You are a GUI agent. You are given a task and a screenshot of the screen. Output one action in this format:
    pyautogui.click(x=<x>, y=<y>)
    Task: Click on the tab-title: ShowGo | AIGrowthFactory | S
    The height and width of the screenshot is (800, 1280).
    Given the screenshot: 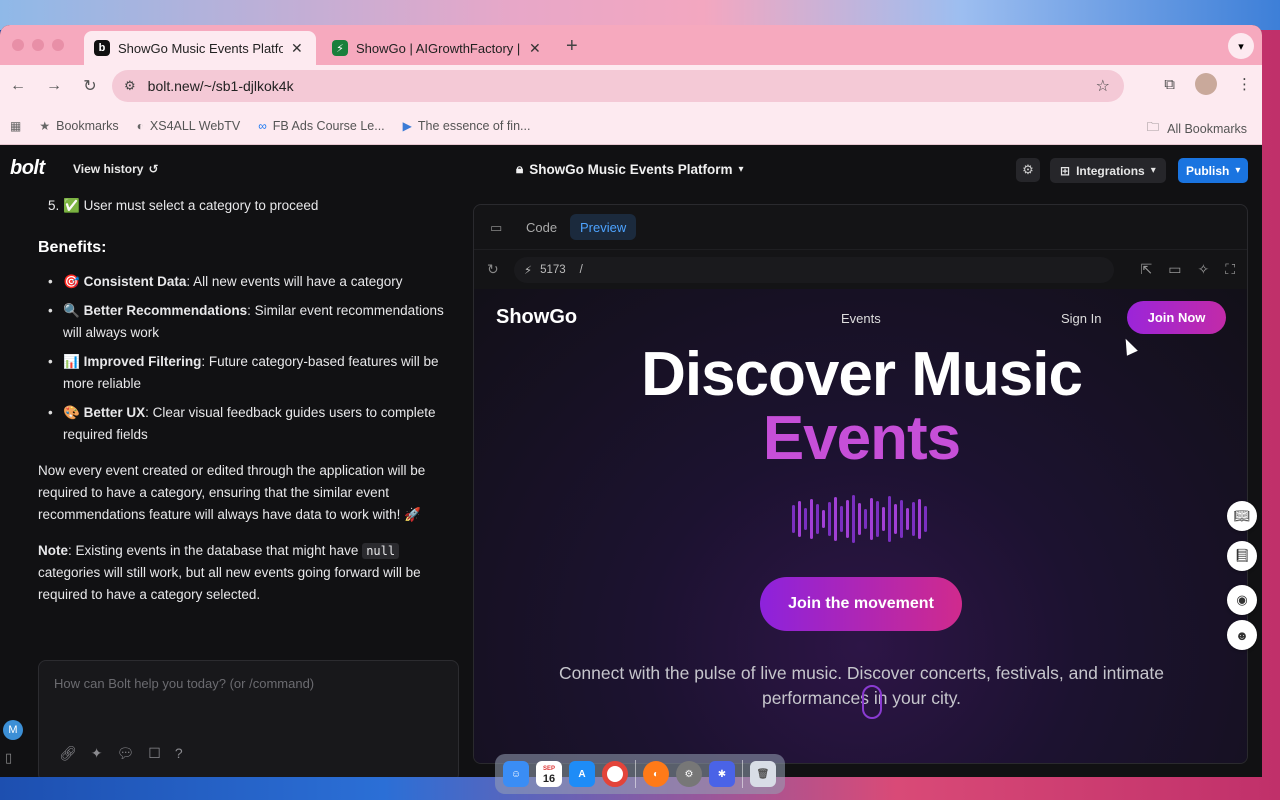 What is the action you would take?
    pyautogui.click(x=438, y=48)
    